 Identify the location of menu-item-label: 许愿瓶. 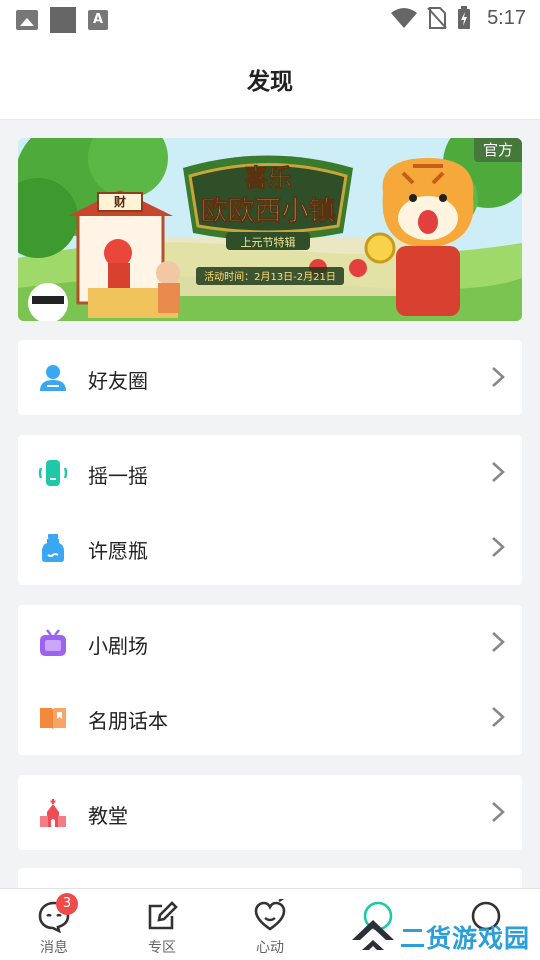
(118, 551).